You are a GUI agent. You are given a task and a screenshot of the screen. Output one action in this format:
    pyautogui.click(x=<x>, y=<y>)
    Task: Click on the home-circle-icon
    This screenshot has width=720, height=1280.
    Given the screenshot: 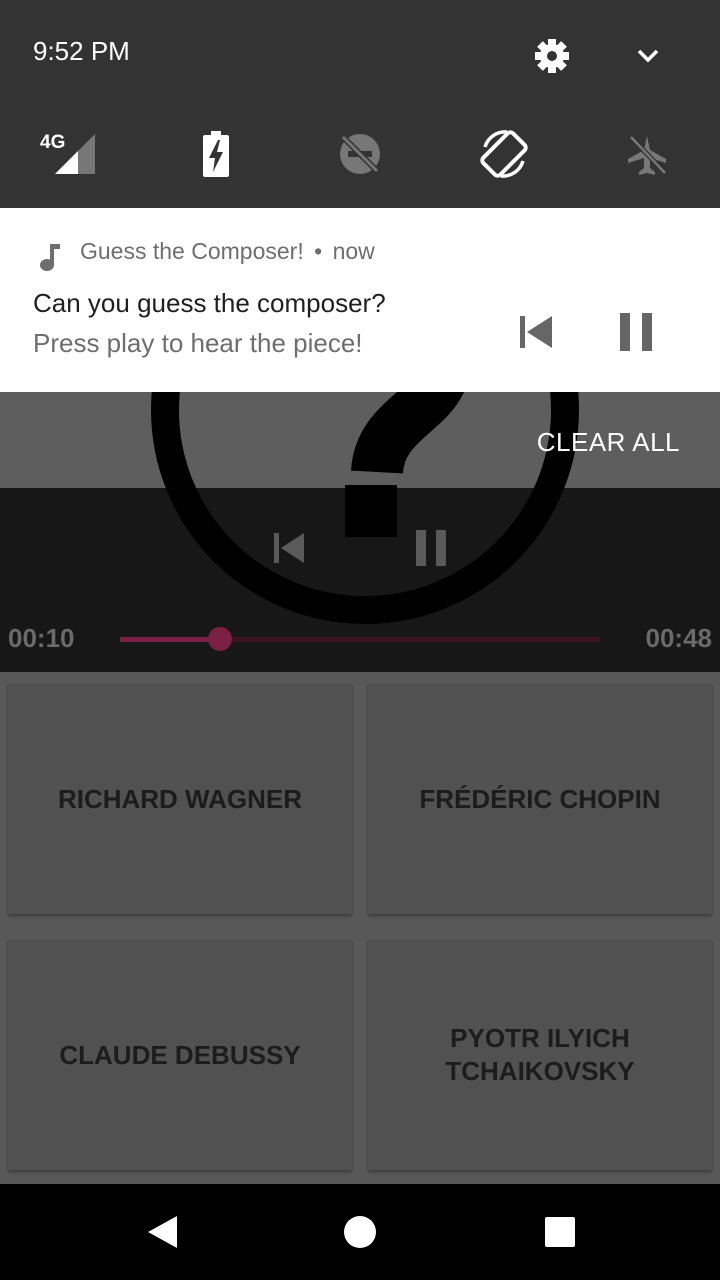 What is the action you would take?
    pyautogui.click(x=360, y=1232)
    